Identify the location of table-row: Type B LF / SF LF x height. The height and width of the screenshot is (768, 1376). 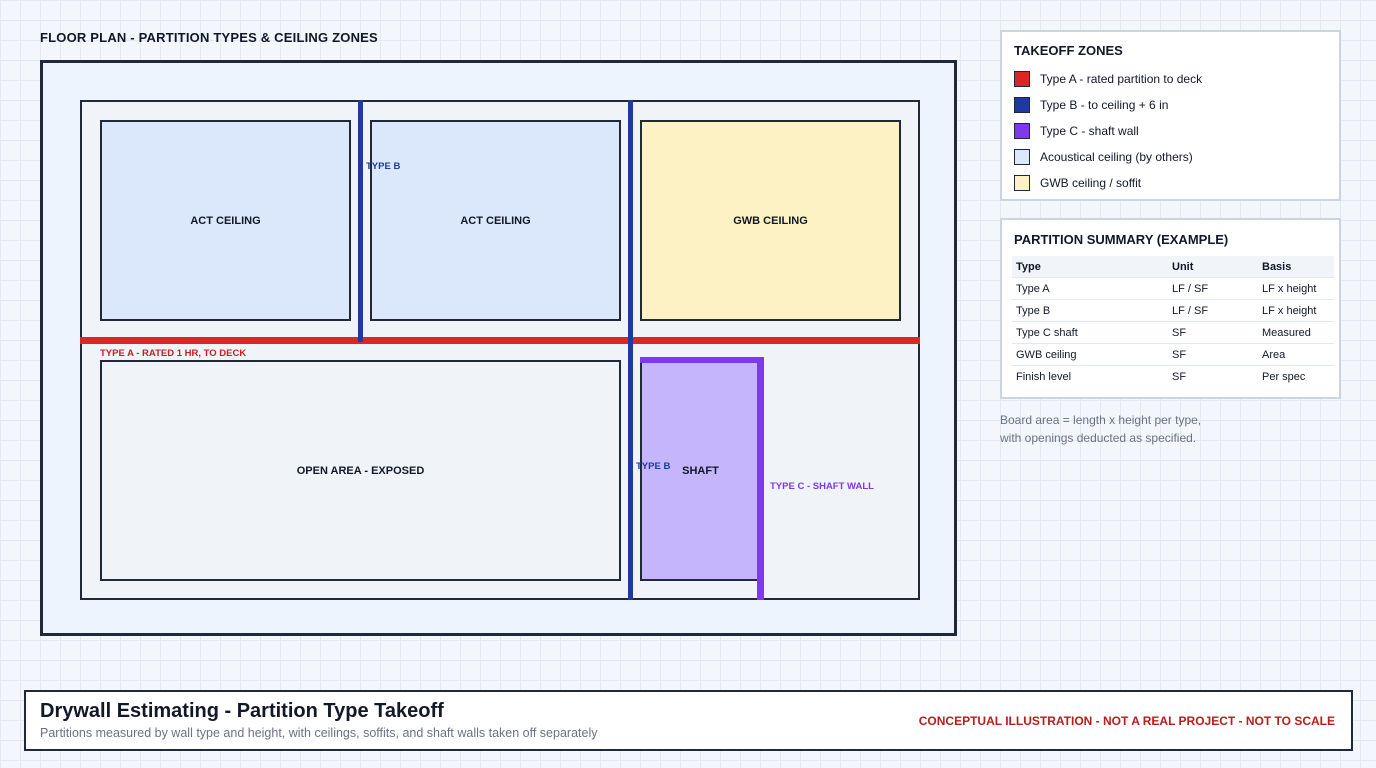
(1173, 310).